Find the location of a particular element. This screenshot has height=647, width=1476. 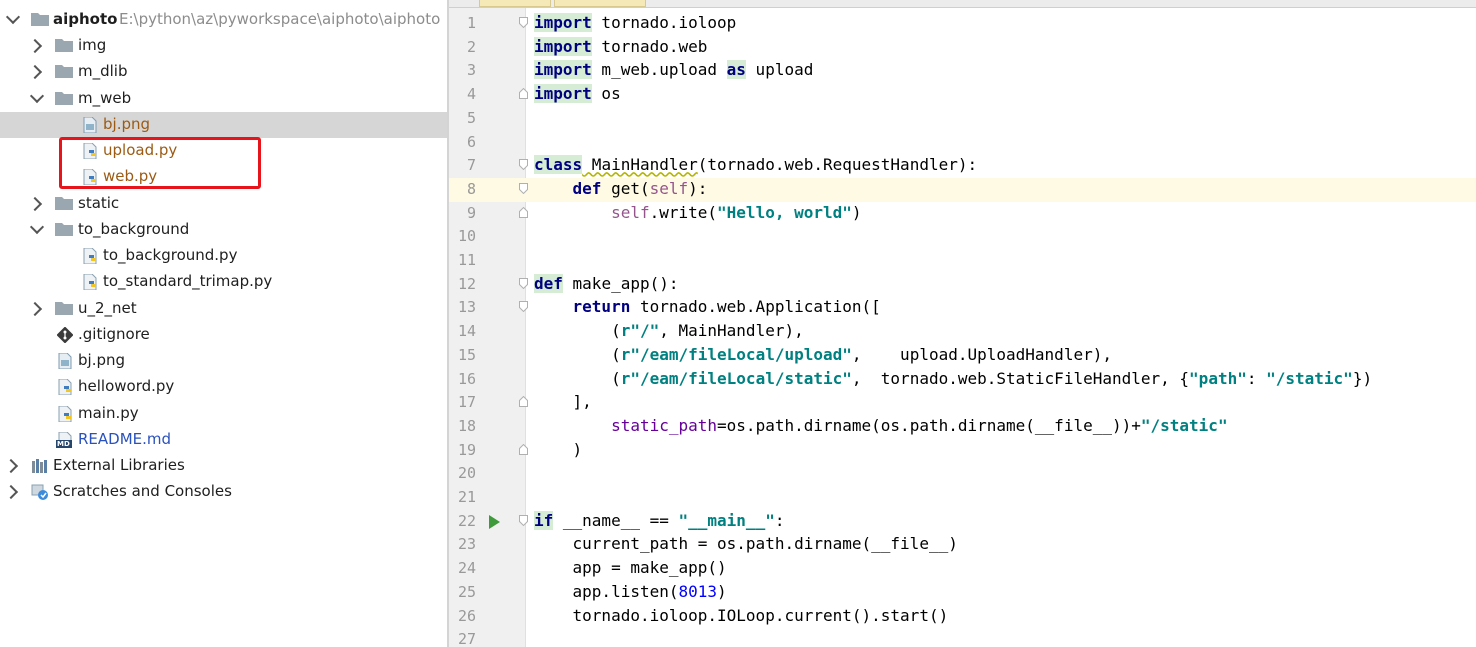

tree-item-bj-png-root: bj.png is located at coordinates (223, 361).